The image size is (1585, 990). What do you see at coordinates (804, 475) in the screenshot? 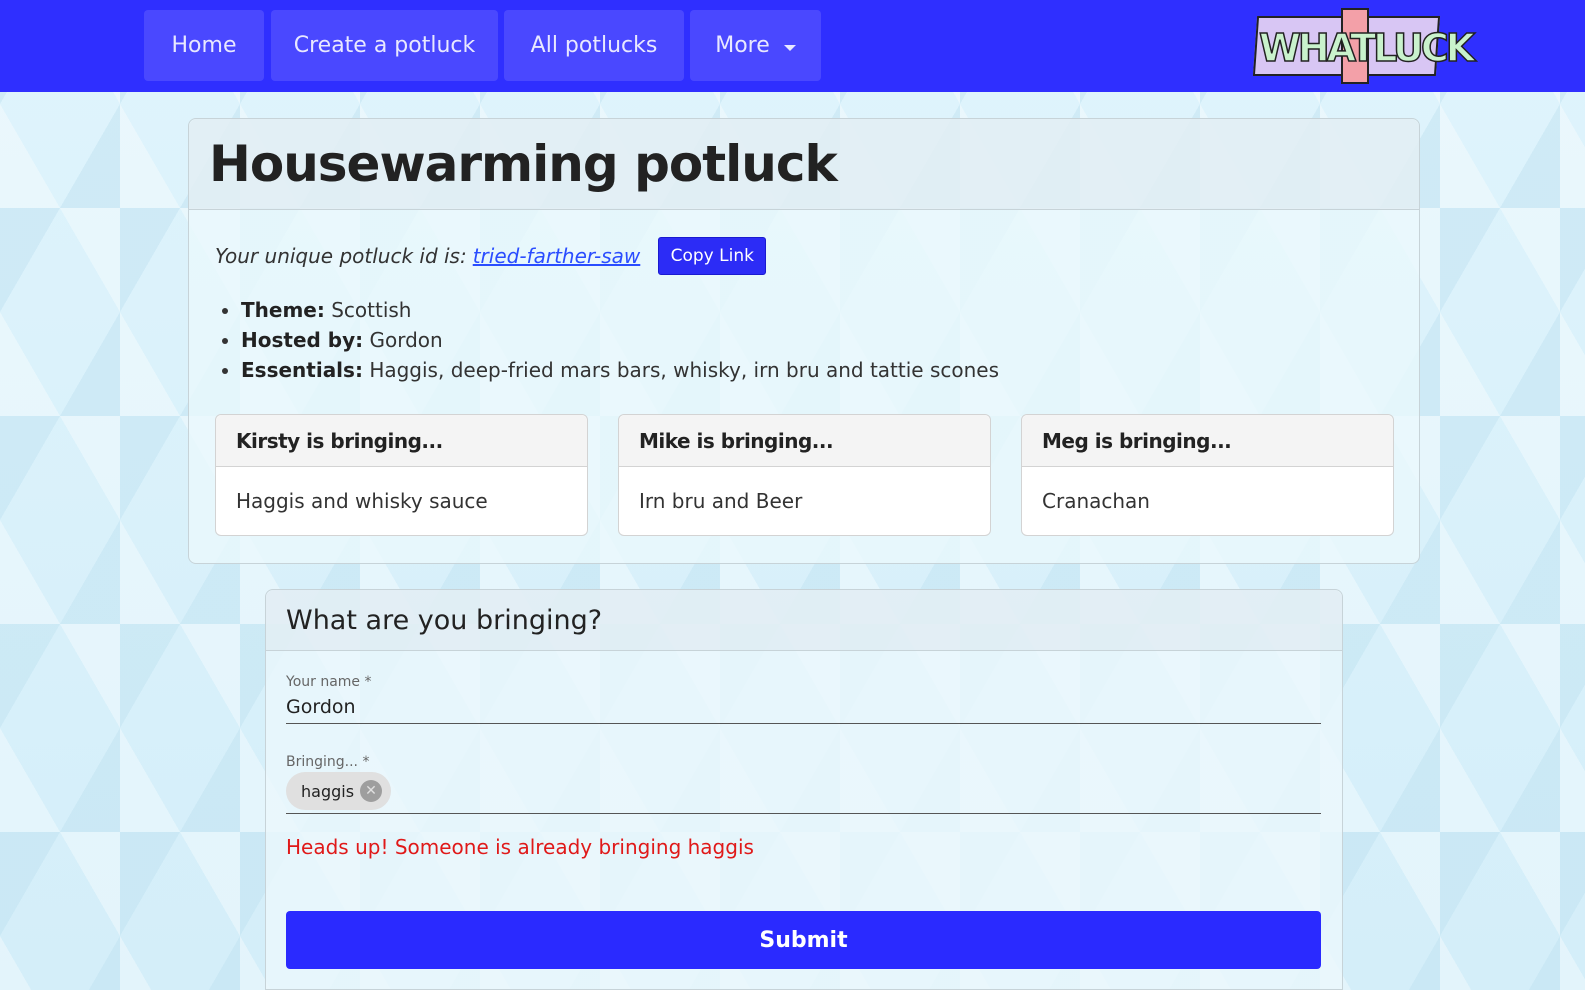
I see `contribution-card: Mike is bringing... Irn bru and Beer` at bounding box center [804, 475].